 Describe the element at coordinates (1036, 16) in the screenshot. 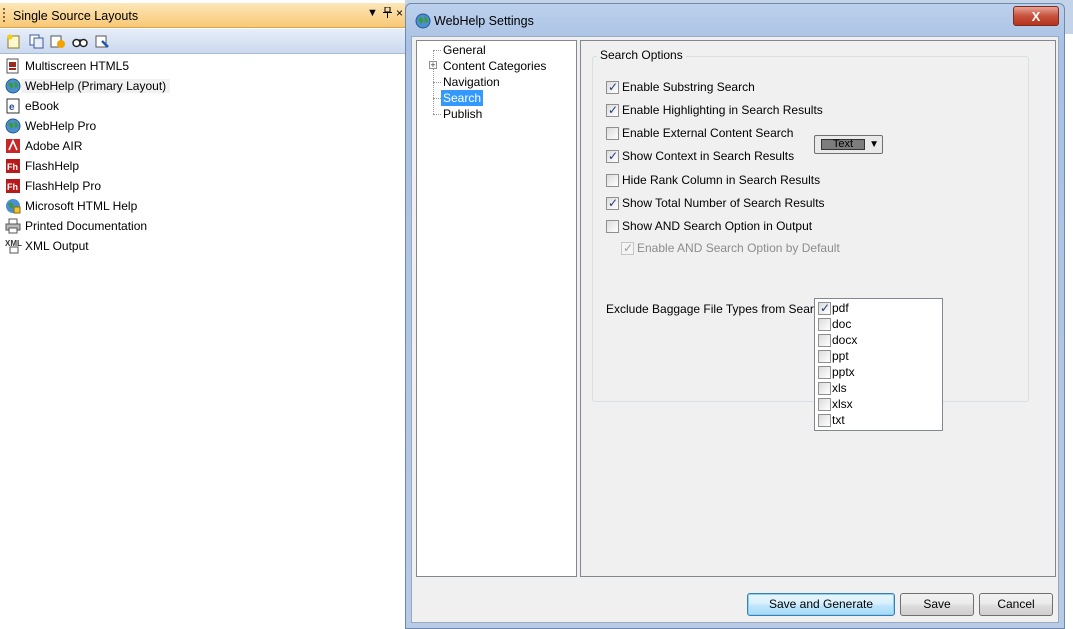

I see `dialog-close-button: X` at that location.